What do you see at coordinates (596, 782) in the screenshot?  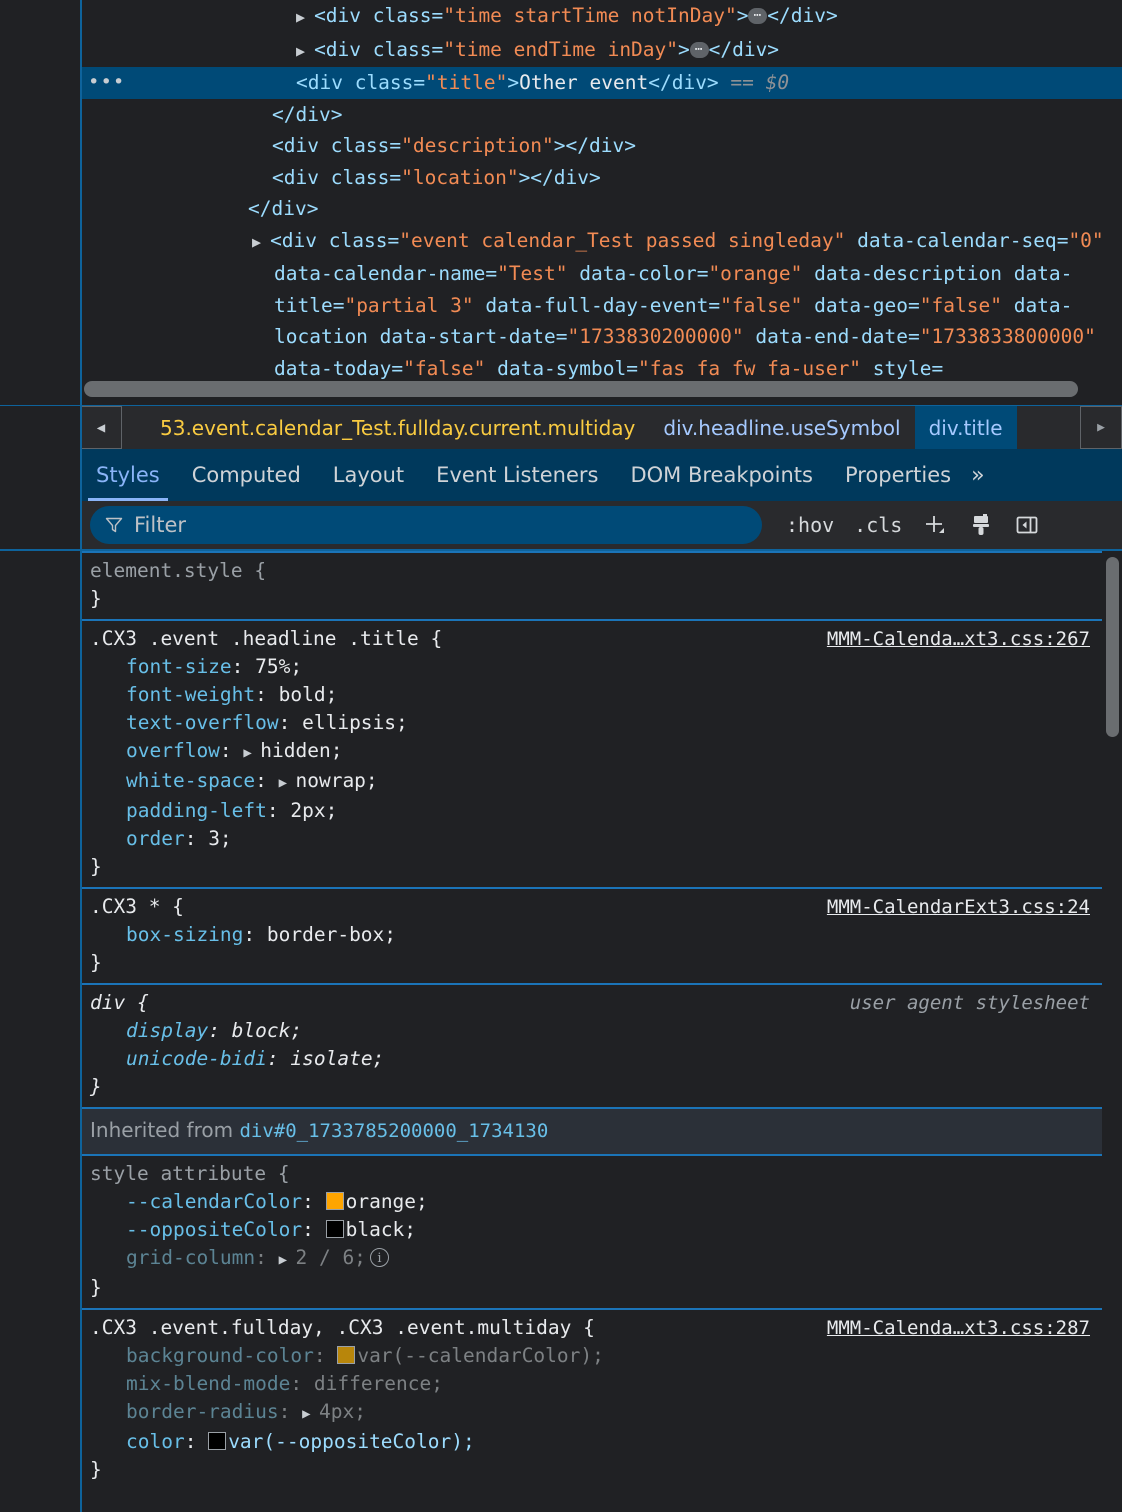 I see `css-declaration: white-space: ▶ nowrap;` at bounding box center [596, 782].